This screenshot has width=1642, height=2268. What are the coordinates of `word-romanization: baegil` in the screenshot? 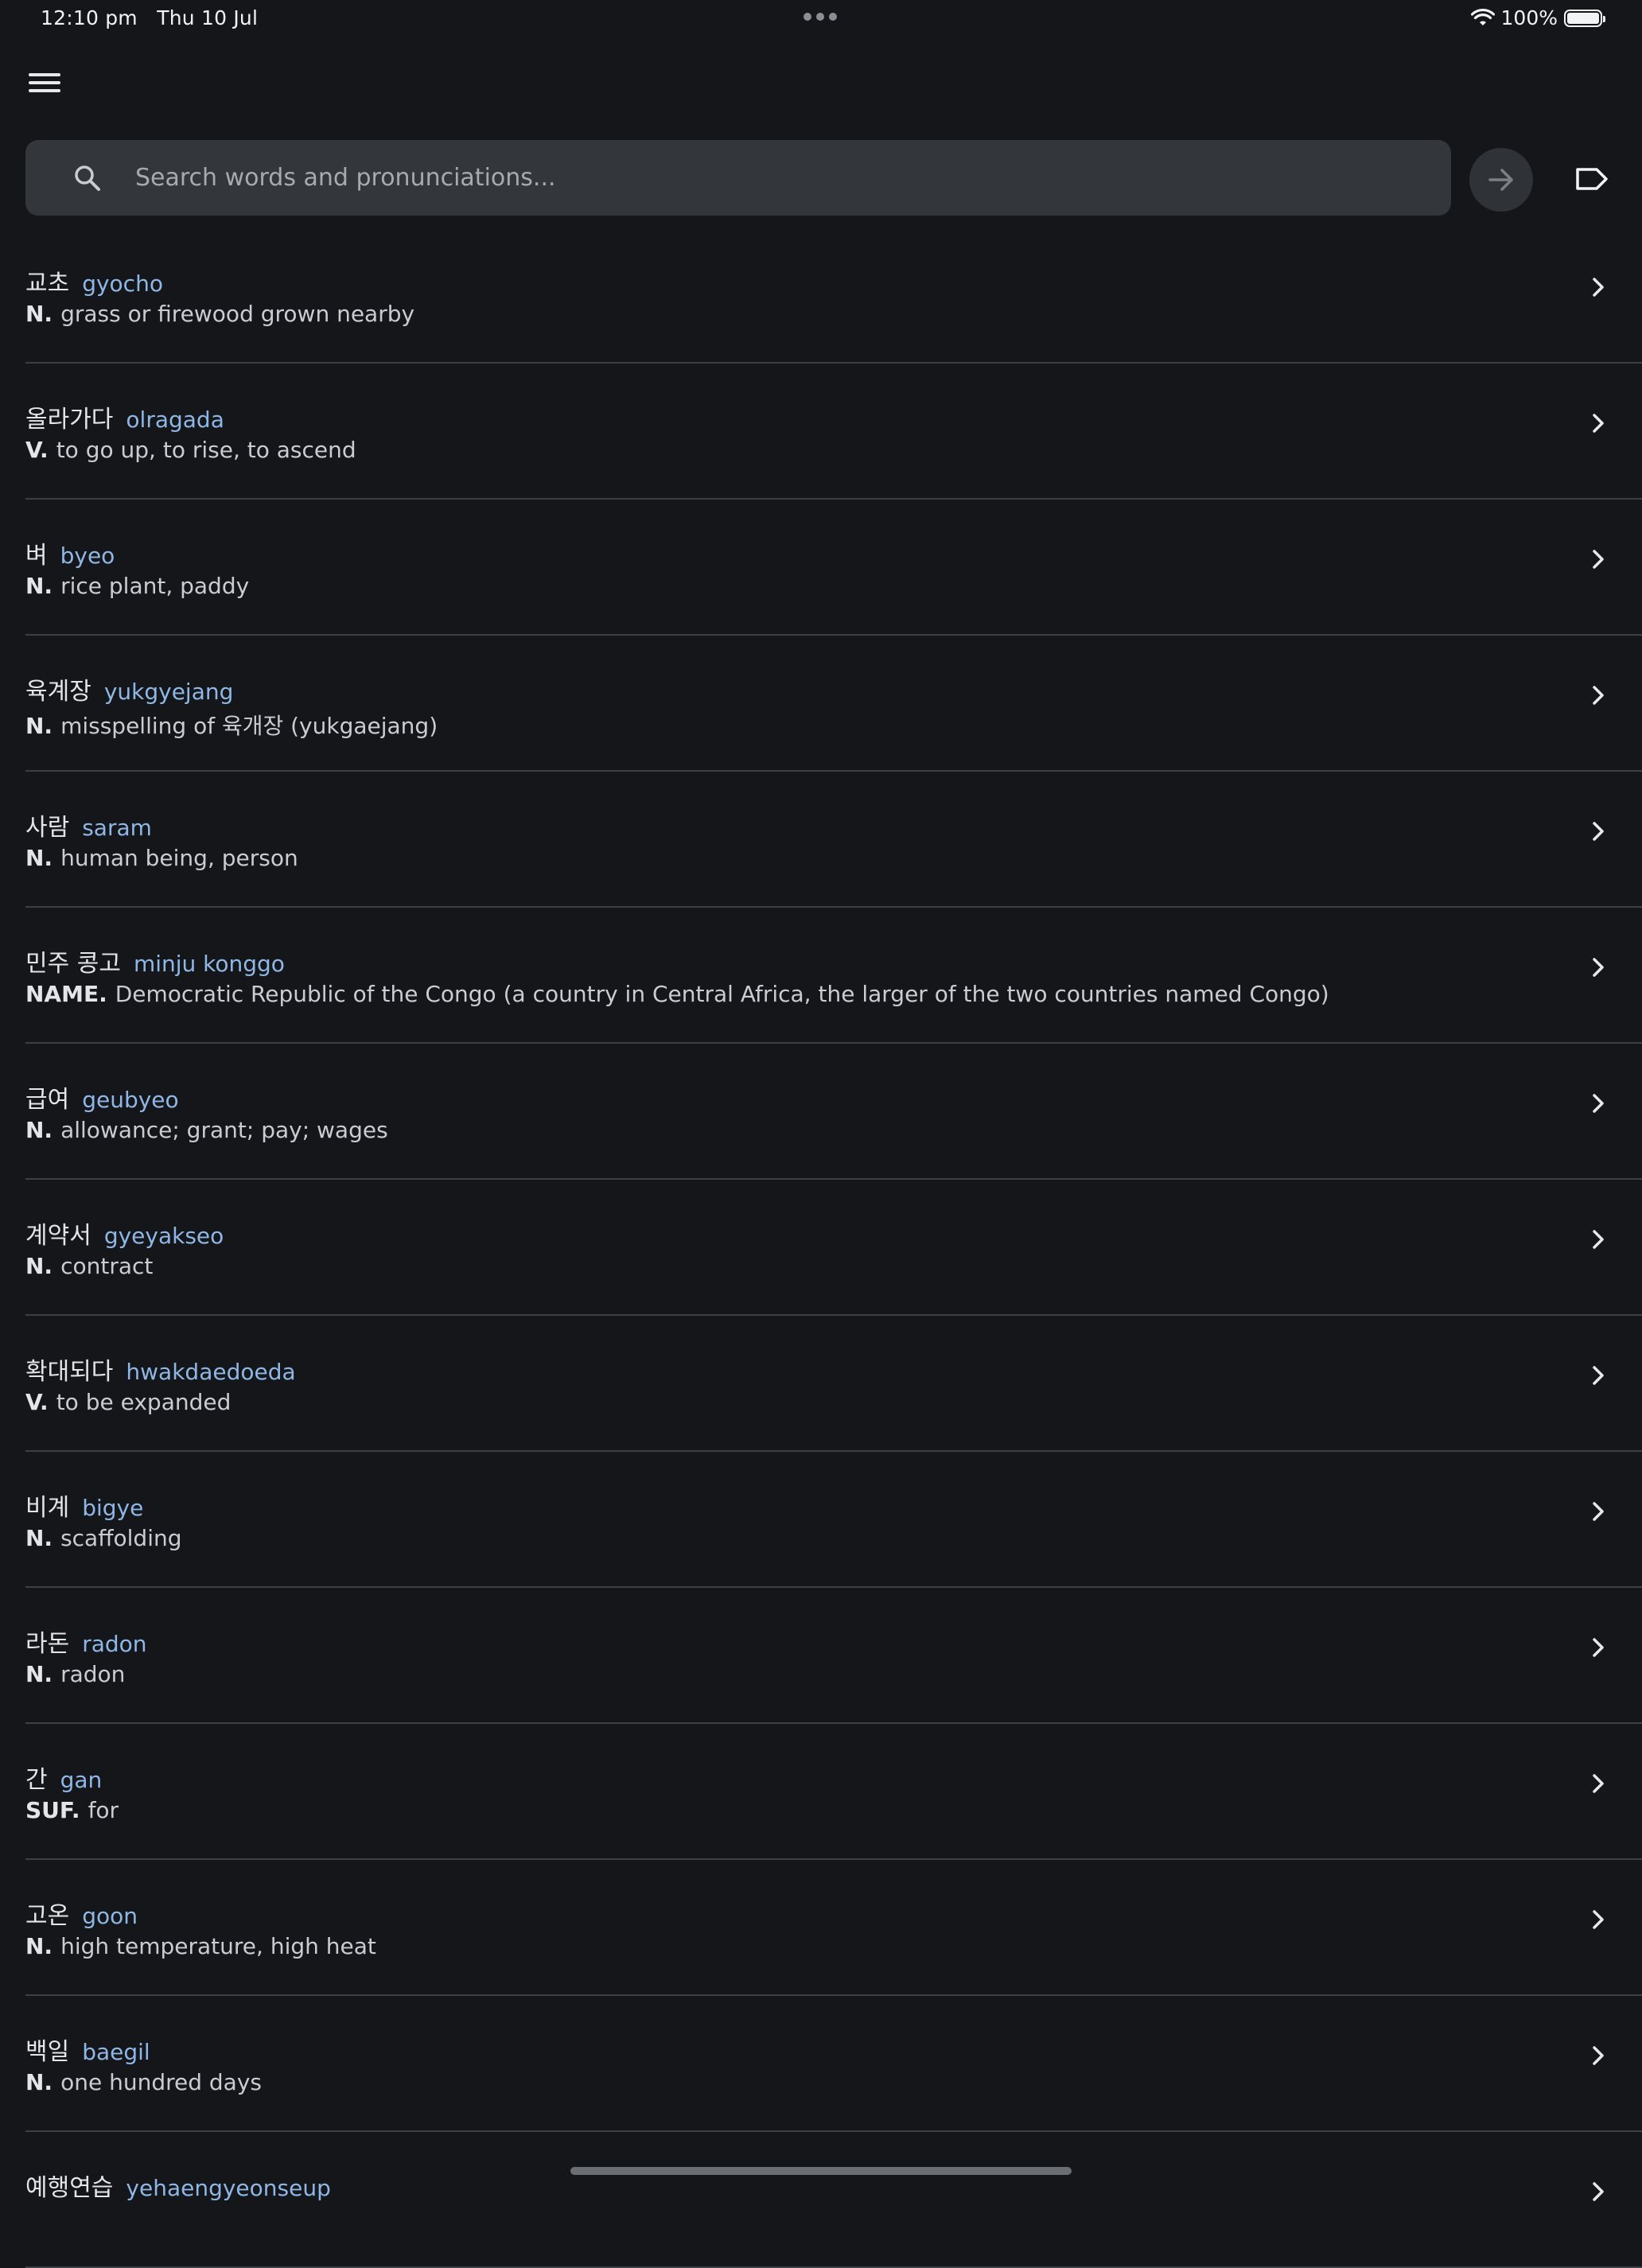 It's located at (116, 2052).